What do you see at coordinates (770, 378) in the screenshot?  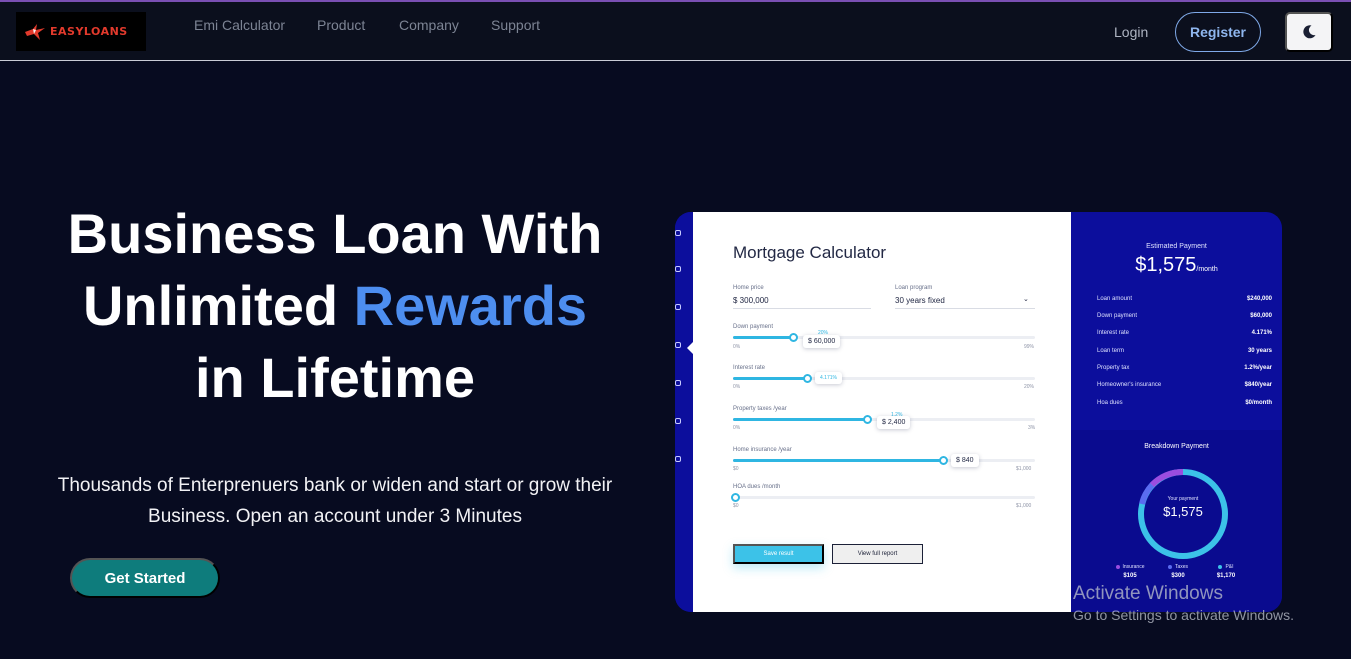 I see `interest-rate-fill` at bounding box center [770, 378].